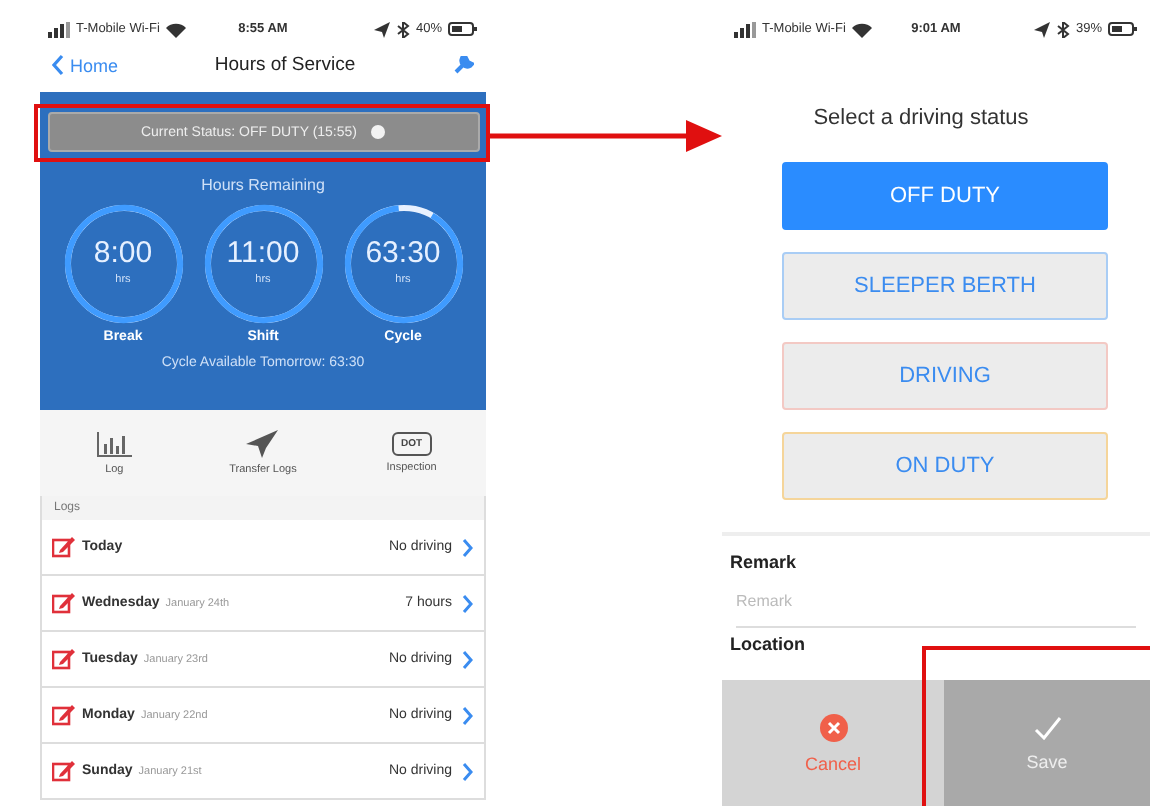  Describe the element at coordinates (921, 118) in the screenshot. I see `prompt-text: Select a driving status` at that location.